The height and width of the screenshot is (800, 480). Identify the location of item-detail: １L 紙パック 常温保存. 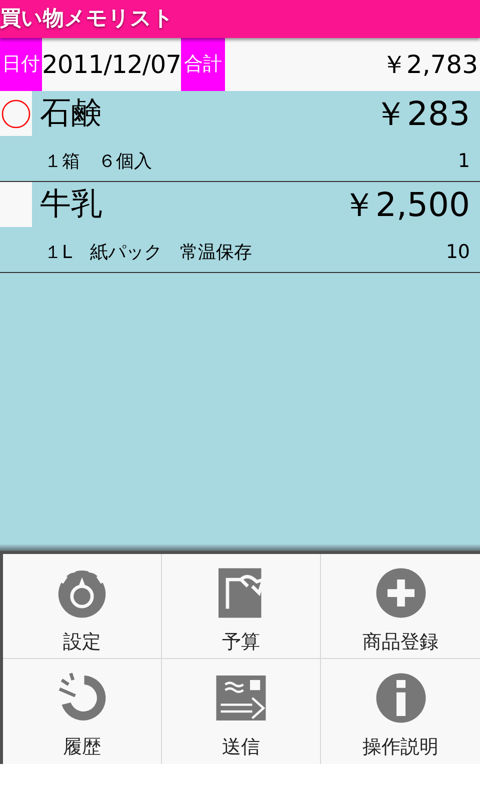
(148, 252).